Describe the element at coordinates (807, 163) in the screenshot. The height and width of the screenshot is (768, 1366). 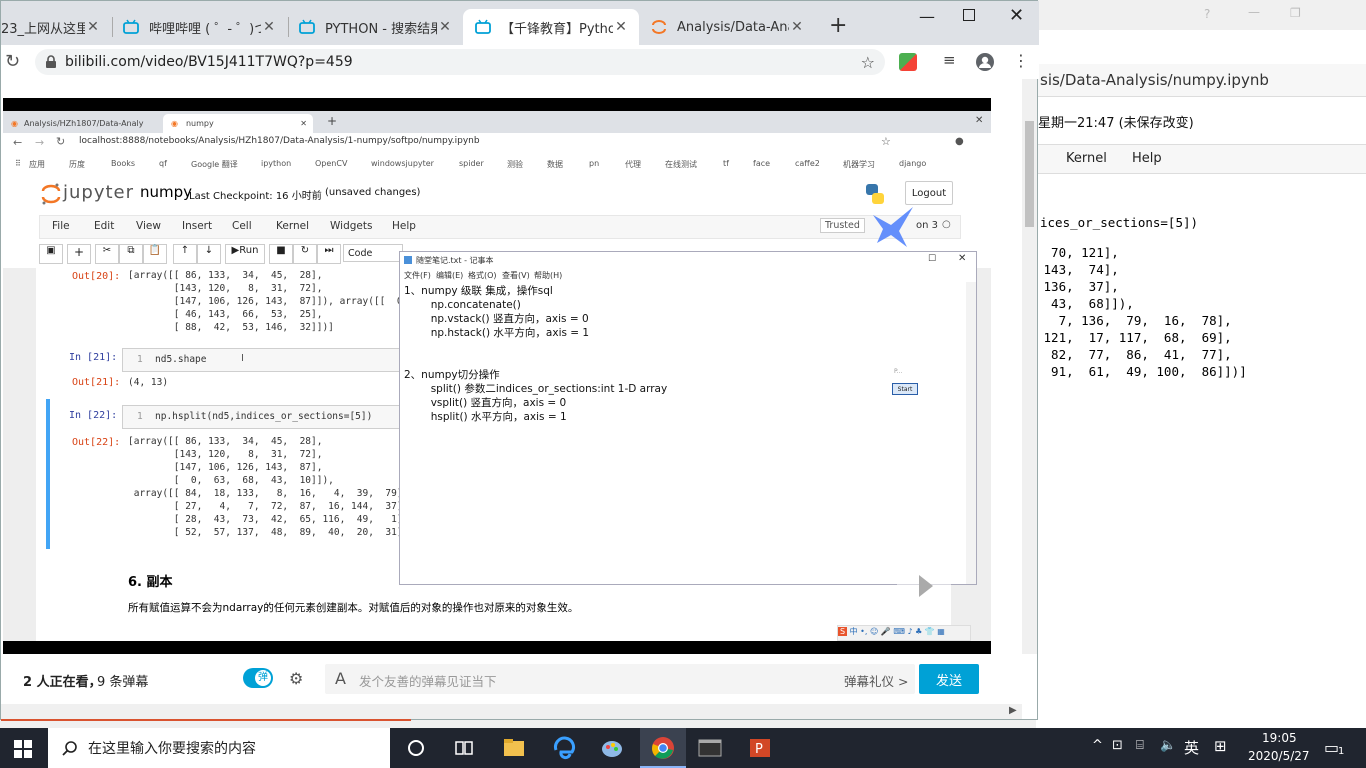
I see `bookmark: caffe2` at that location.